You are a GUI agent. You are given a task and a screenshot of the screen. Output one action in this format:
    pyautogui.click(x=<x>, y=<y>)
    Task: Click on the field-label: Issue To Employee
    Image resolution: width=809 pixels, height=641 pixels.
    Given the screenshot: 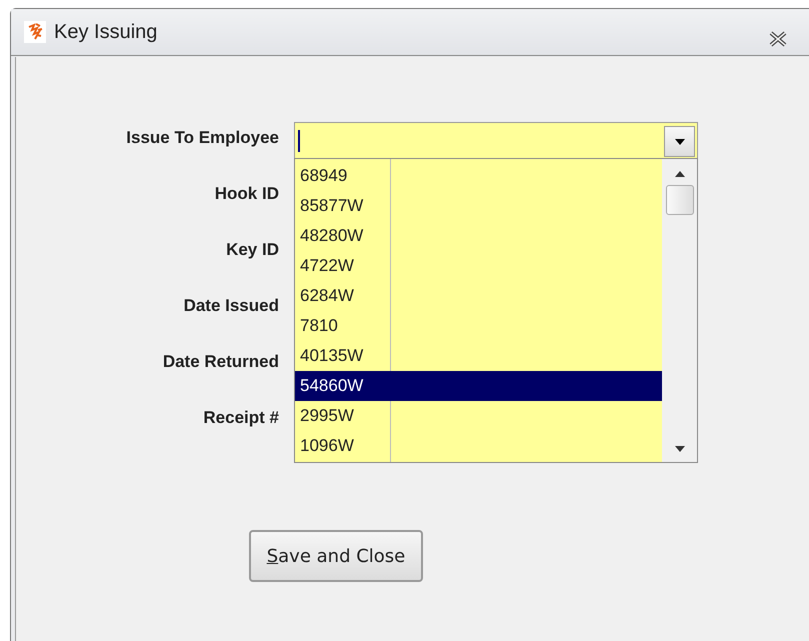 What is the action you would take?
    pyautogui.click(x=202, y=138)
    